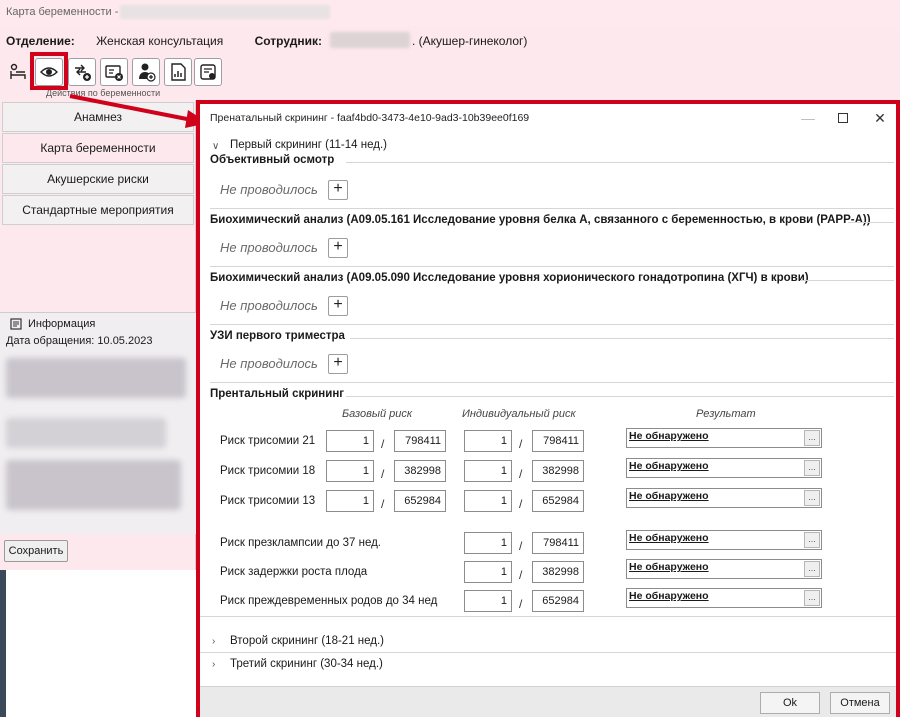 The height and width of the screenshot is (717, 900). Describe the element at coordinates (808, 118) in the screenshot. I see `minimize-button: —` at that location.